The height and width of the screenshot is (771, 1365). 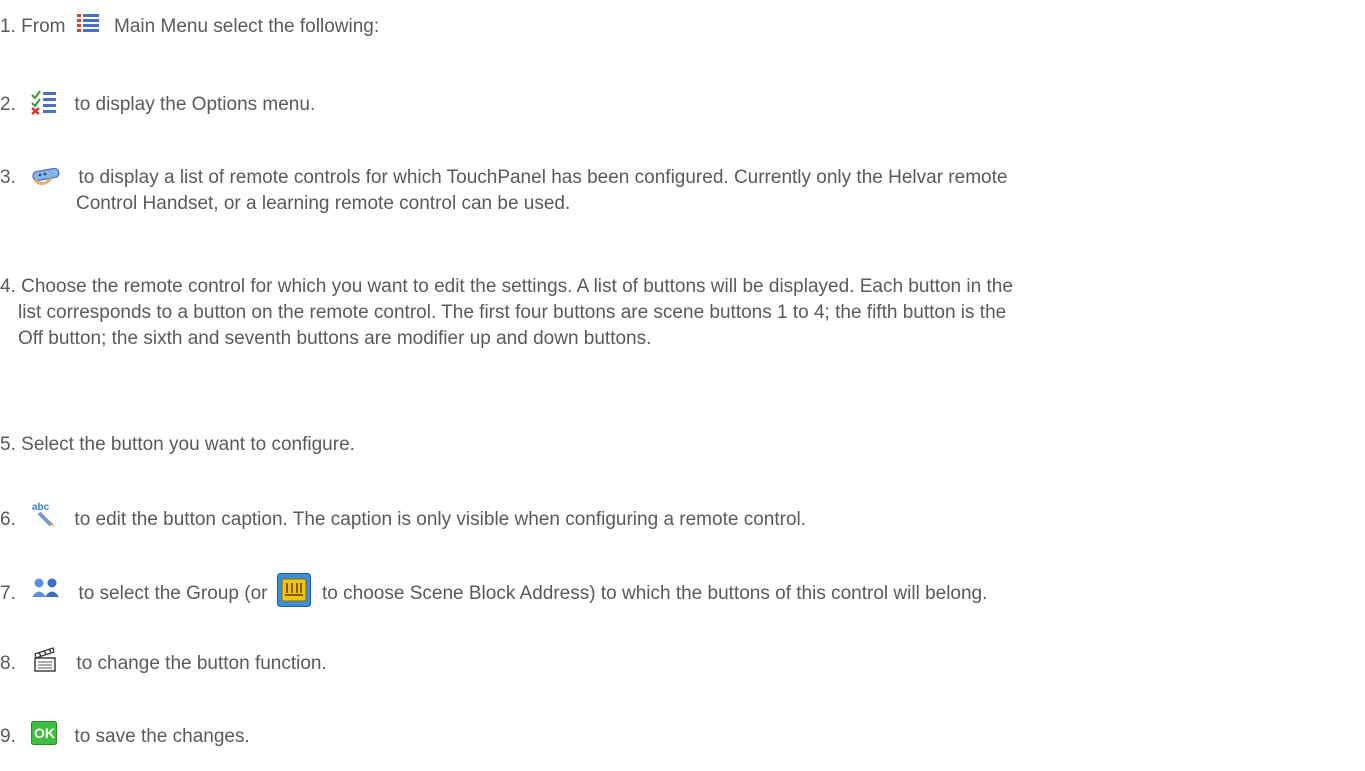 What do you see at coordinates (293, 590) in the screenshot?
I see `scene-block-icon` at bounding box center [293, 590].